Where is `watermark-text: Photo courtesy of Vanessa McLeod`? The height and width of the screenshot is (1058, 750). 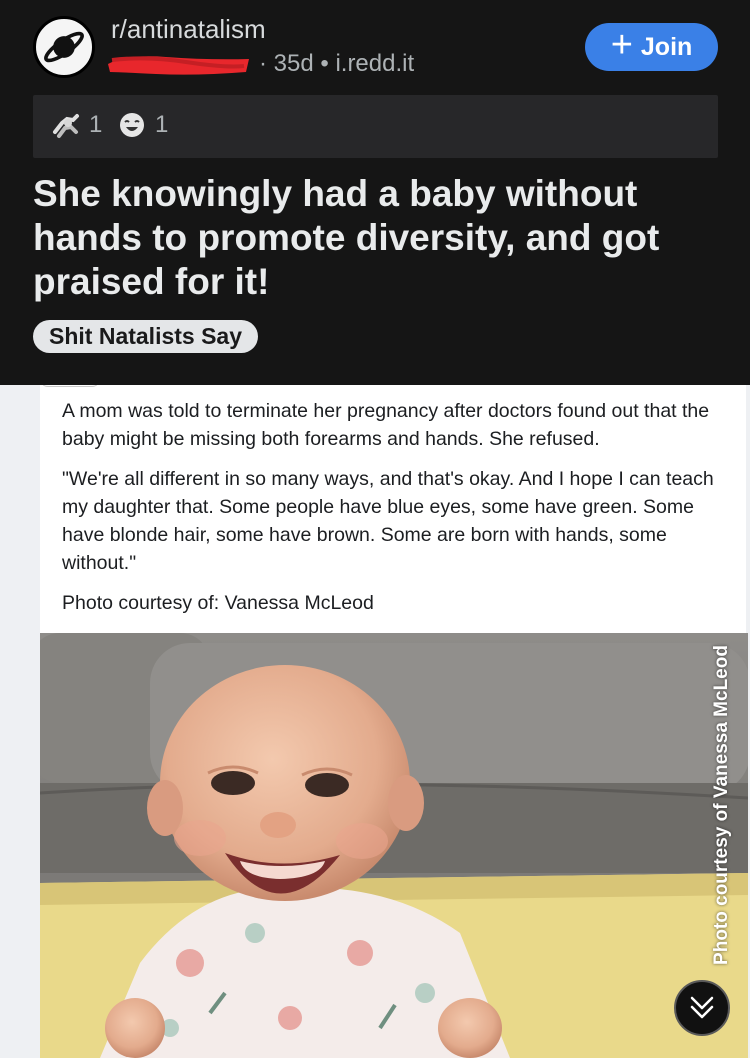 watermark-text: Photo courtesy of Vanessa McLeod is located at coordinates (721, 805).